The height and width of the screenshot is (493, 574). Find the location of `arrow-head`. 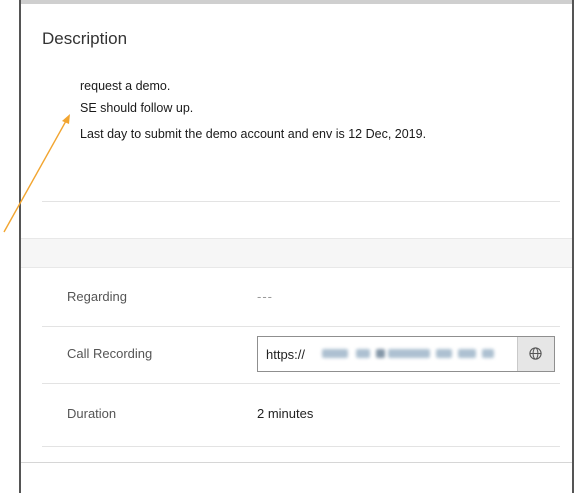

arrow-head is located at coordinates (66, 119).